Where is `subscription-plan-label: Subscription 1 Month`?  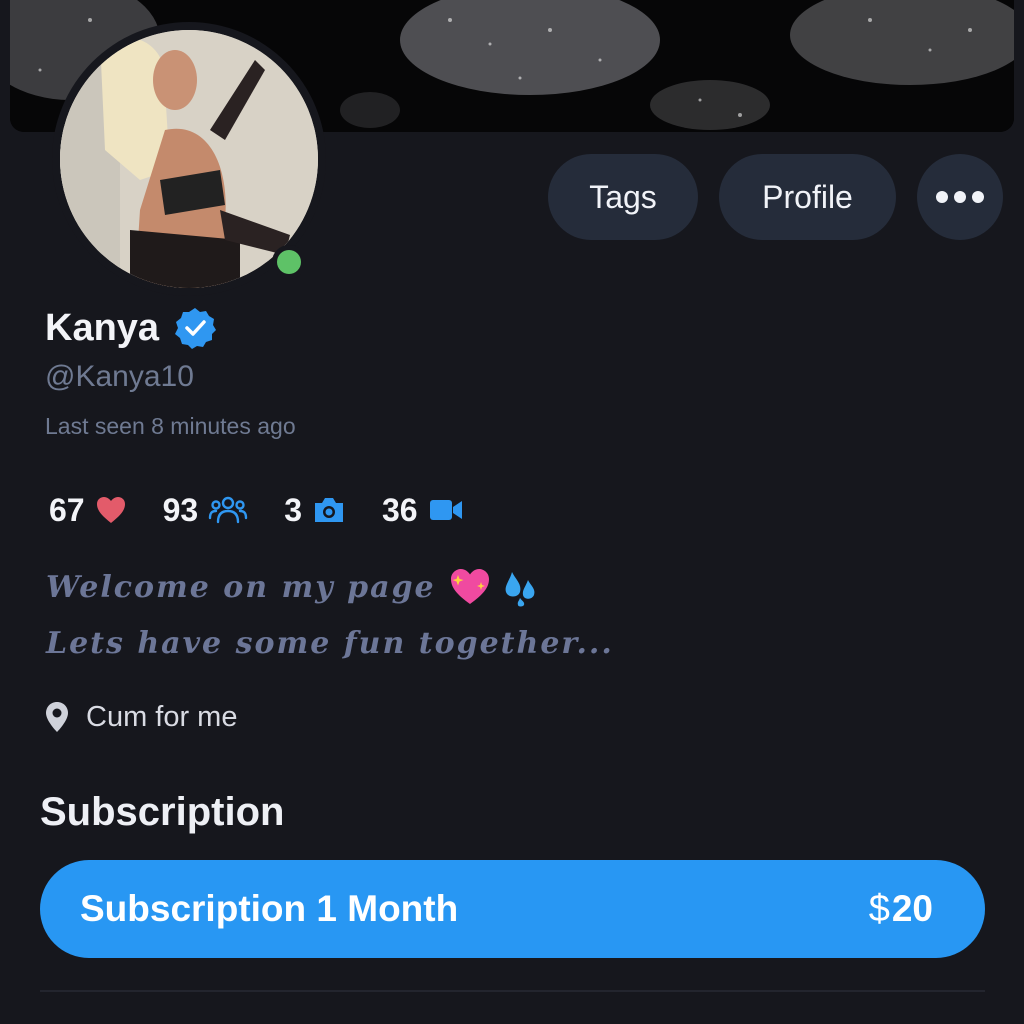
subscription-plan-label: Subscription 1 Month is located at coordinates (269, 908).